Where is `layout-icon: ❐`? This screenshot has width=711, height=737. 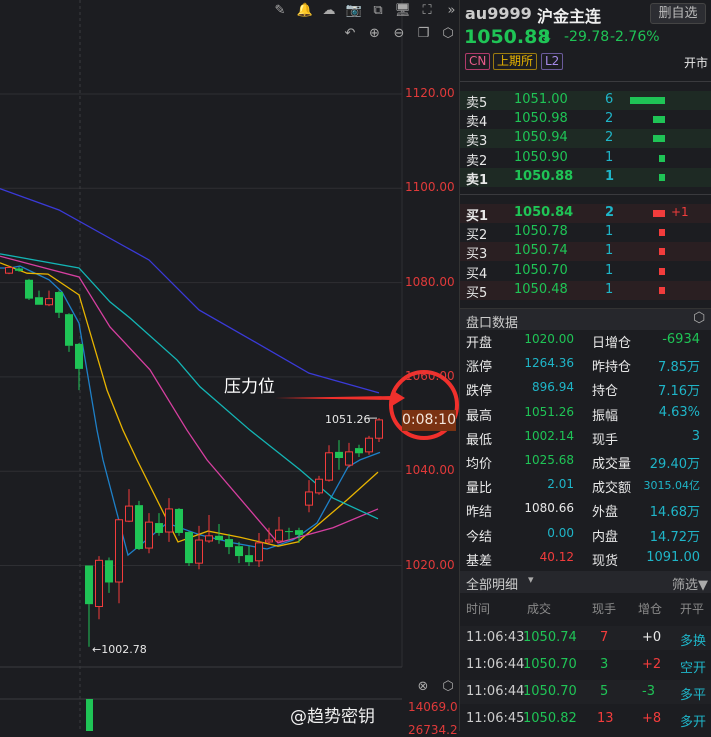 layout-icon: ❐ is located at coordinates (424, 34).